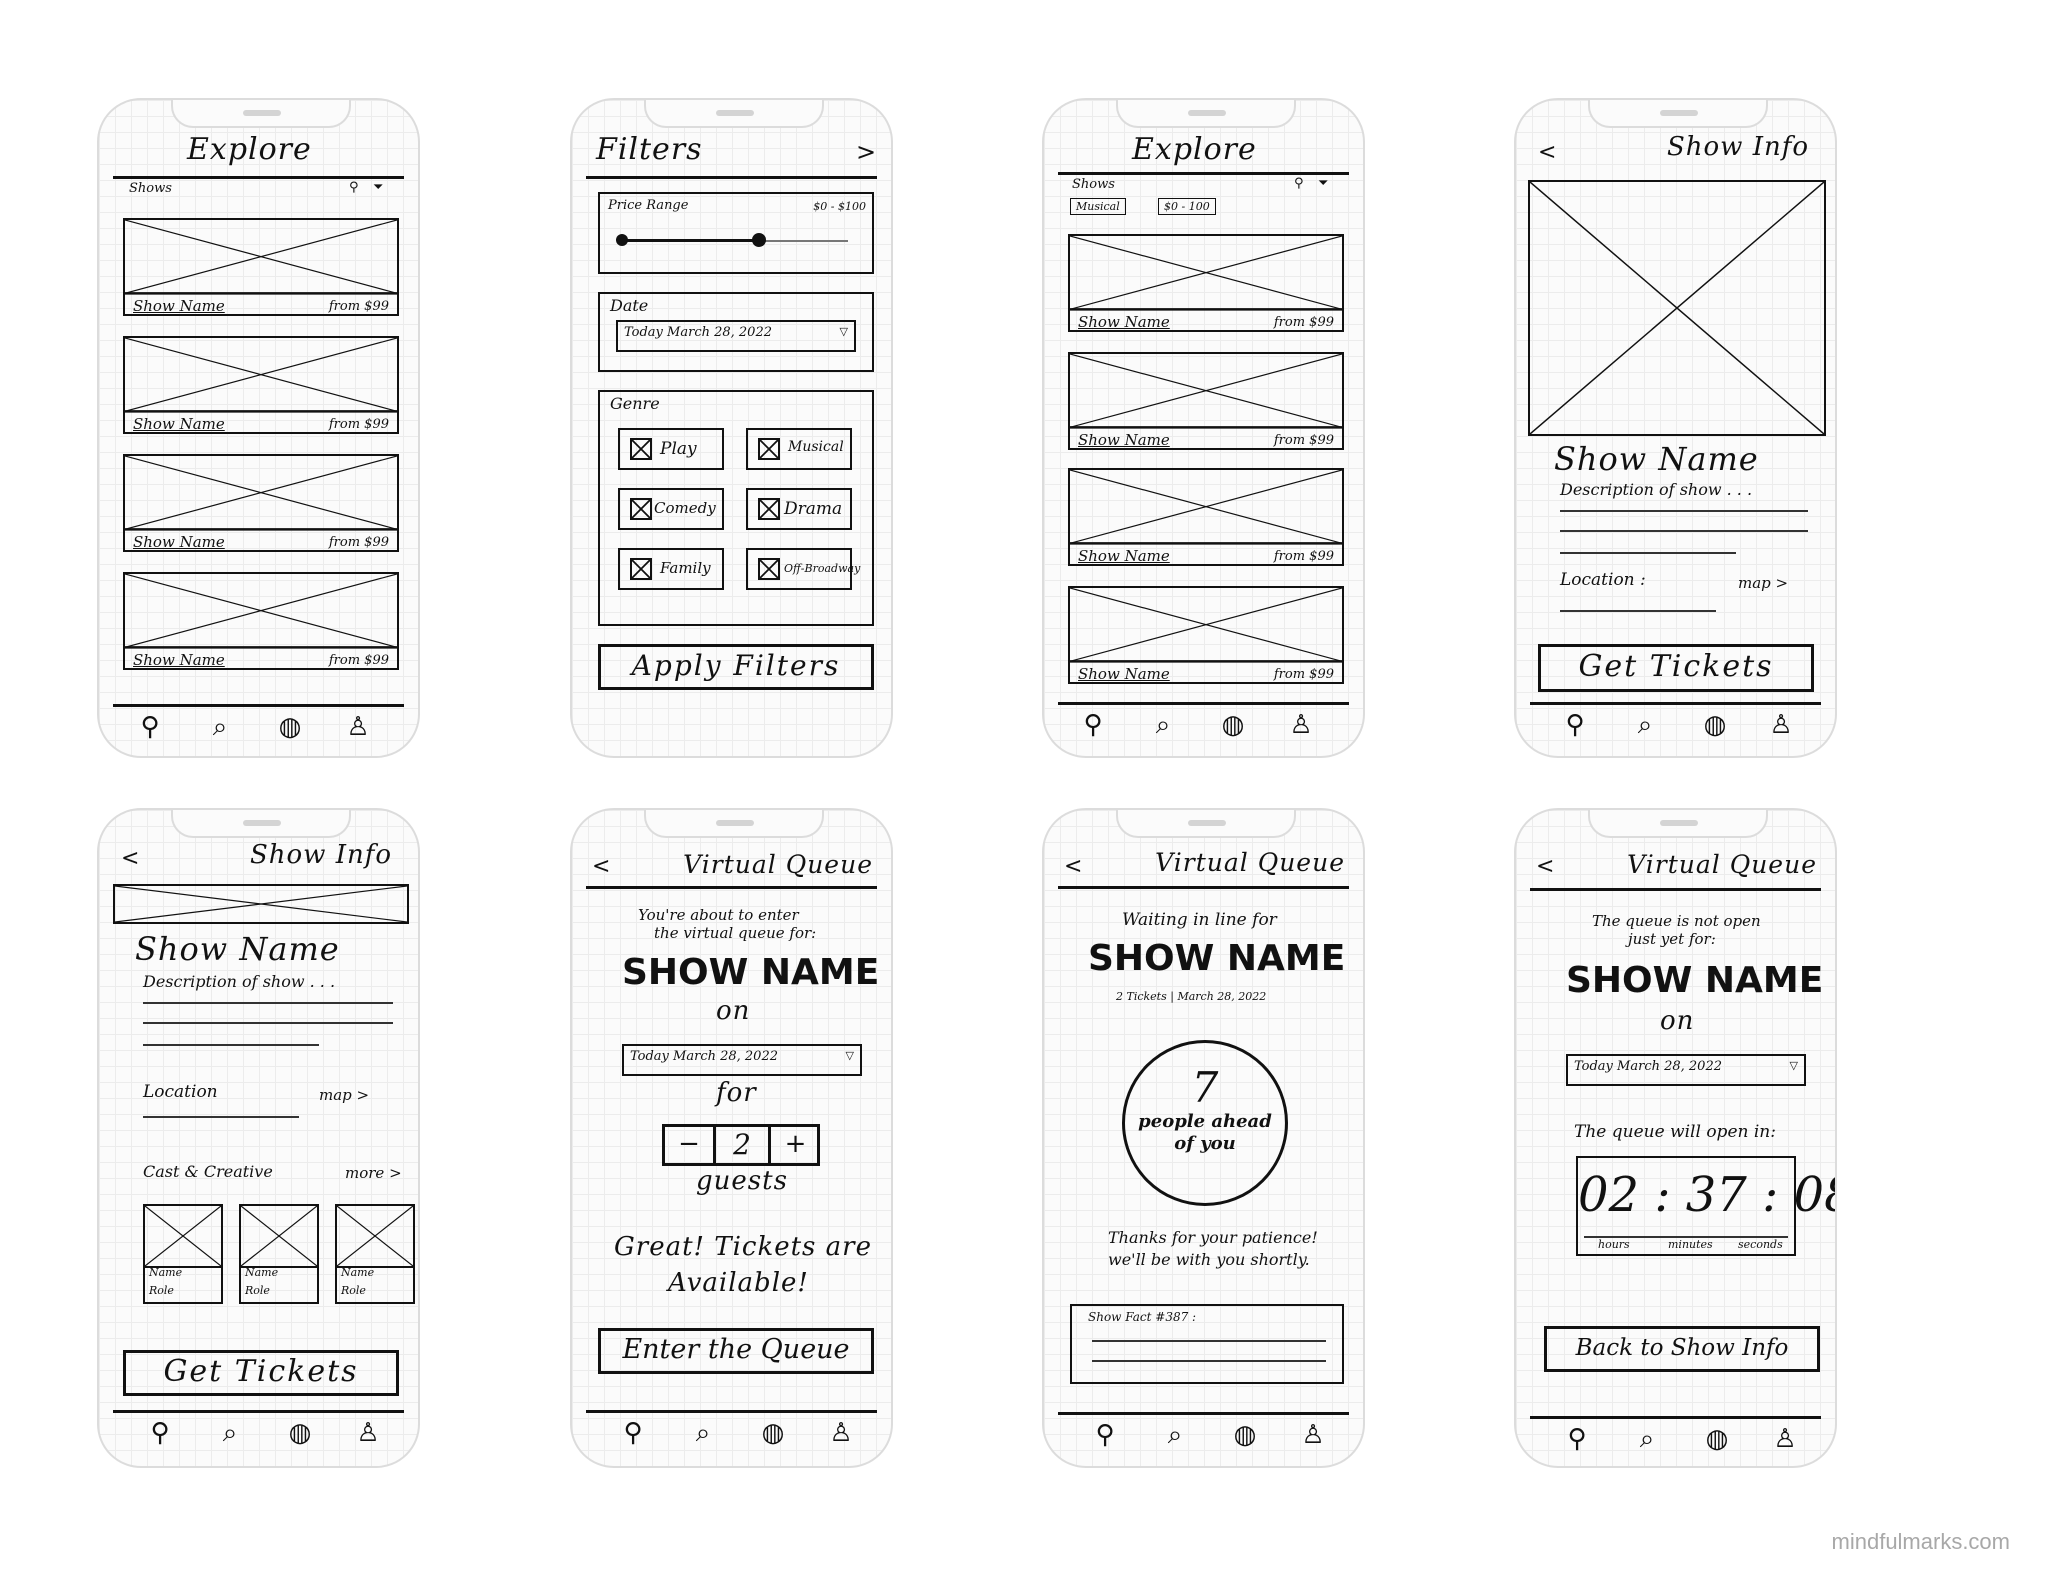 Image resolution: width=2048 pixels, height=1585 pixels. I want to click on avatar-placeholder, so click(279, 1237).